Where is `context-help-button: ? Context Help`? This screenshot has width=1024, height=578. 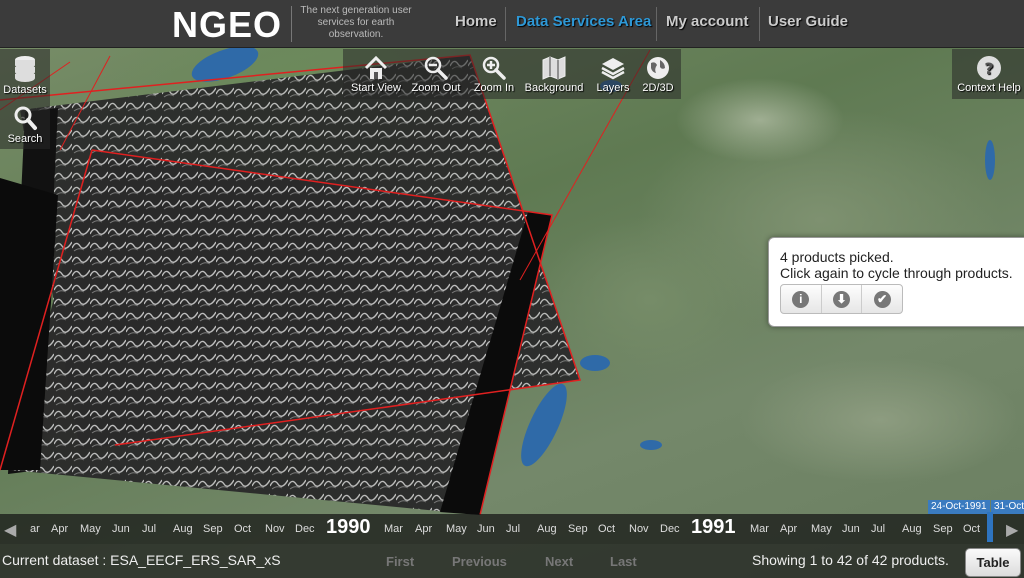 context-help-button: ? Context Help is located at coordinates (989, 74).